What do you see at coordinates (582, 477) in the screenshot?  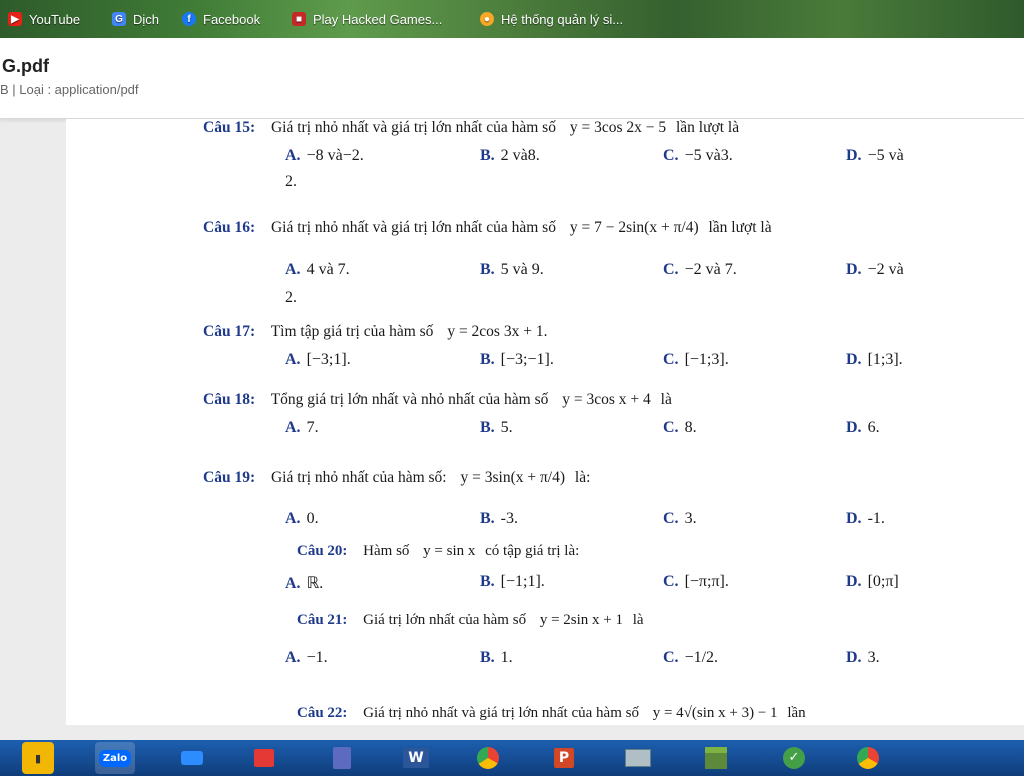 I see `question-tail: là:` at bounding box center [582, 477].